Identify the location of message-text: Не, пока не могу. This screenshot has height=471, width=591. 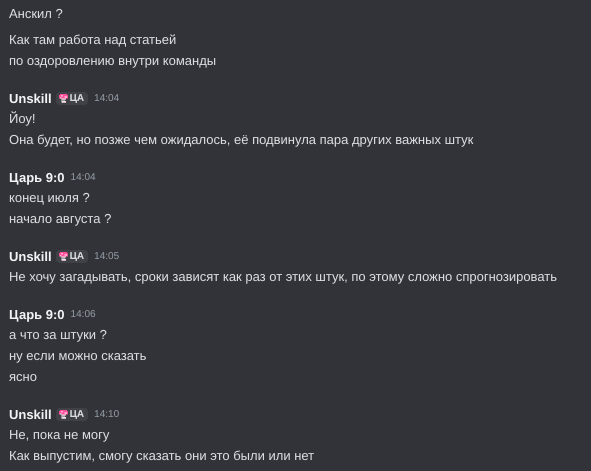
(59, 435).